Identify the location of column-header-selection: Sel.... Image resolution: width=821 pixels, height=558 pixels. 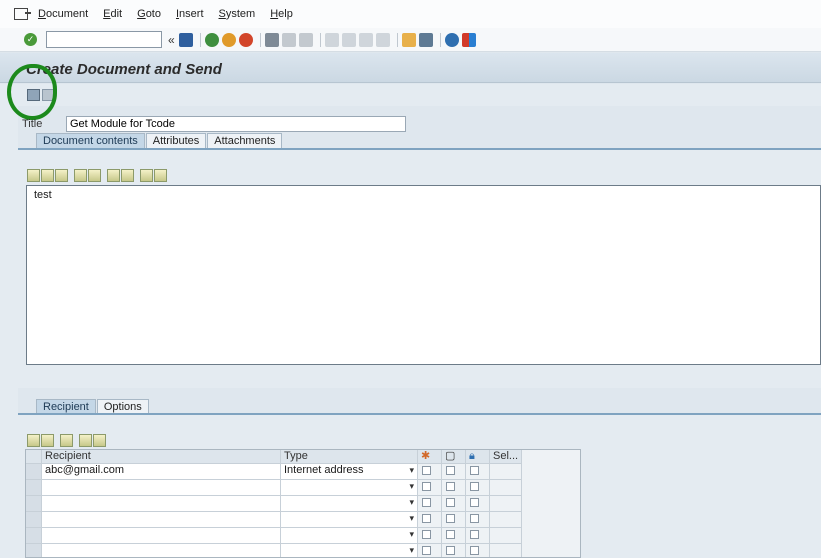
(506, 457).